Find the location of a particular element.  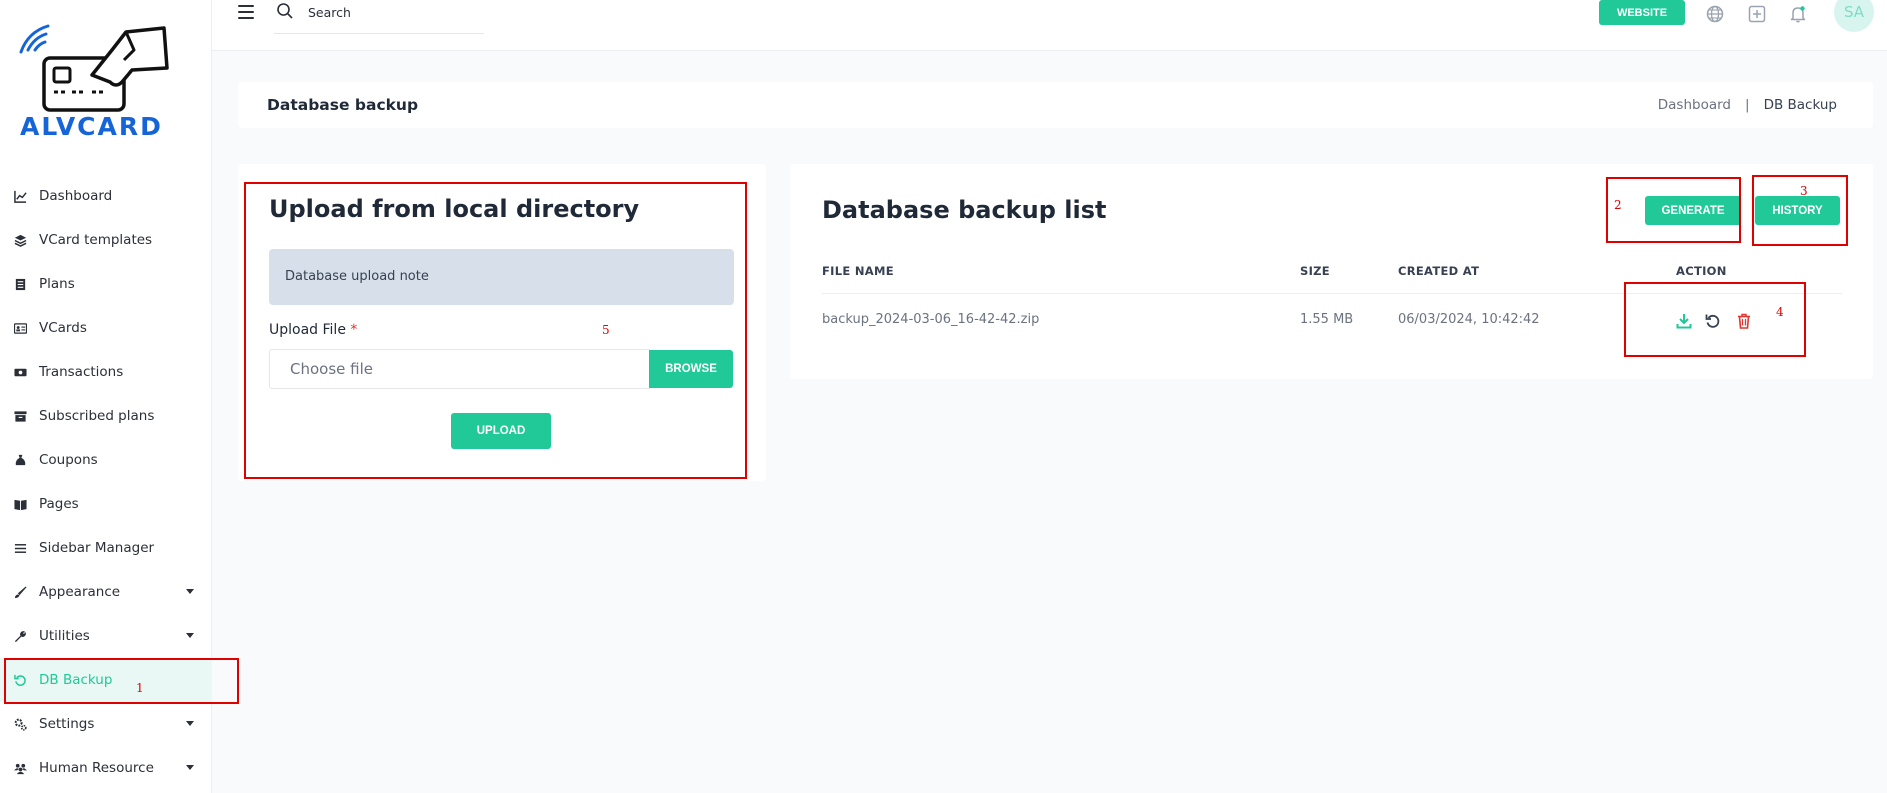

sidebar-item-label: Subscribed plans is located at coordinates (97, 416).